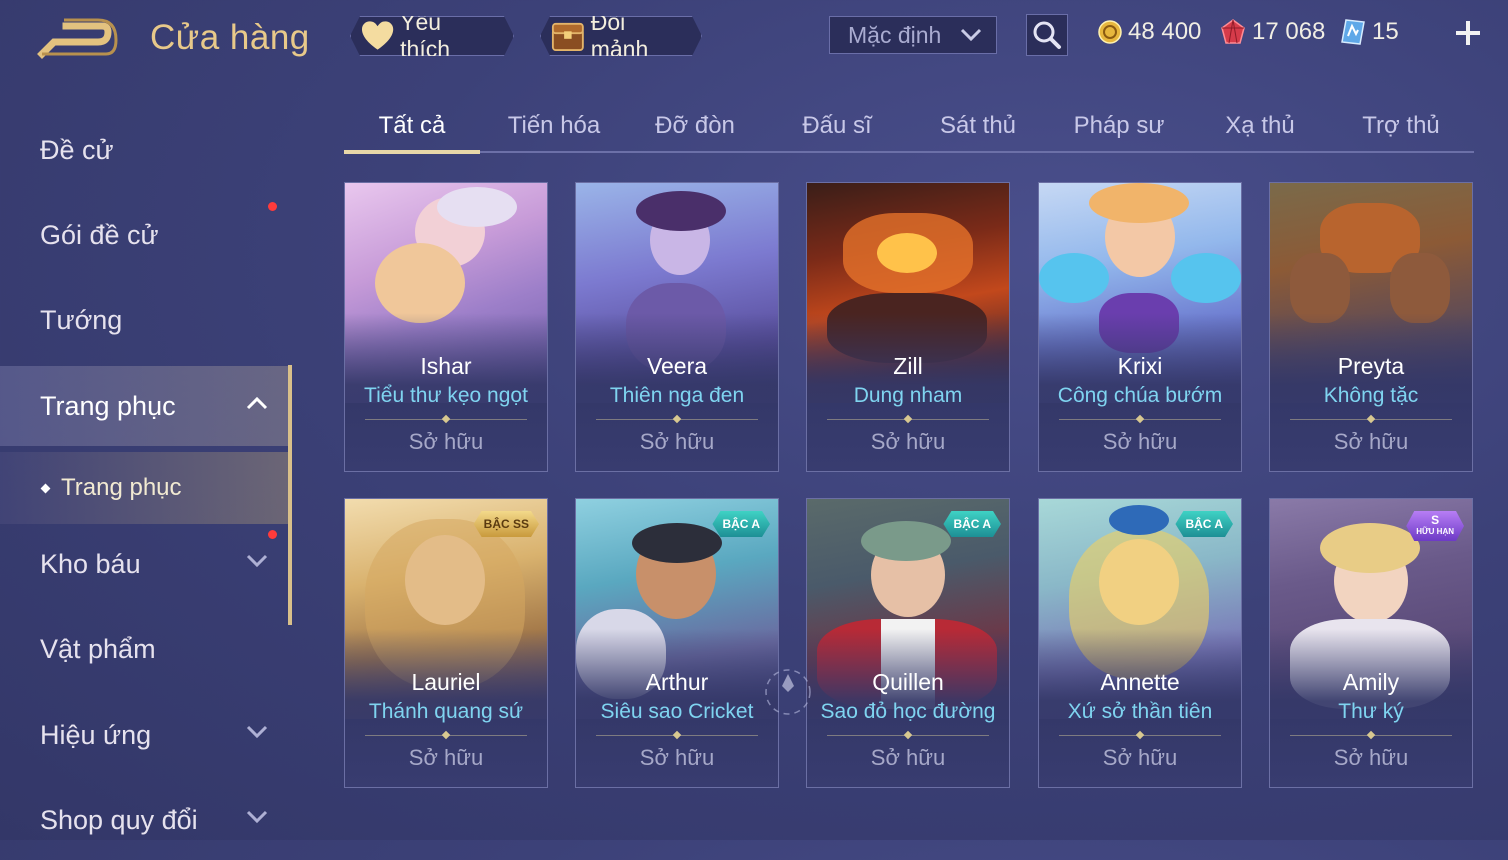  What do you see at coordinates (96, 734) in the screenshot?
I see `sidebar-item-label: Hiệu ứng` at bounding box center [96, 734].